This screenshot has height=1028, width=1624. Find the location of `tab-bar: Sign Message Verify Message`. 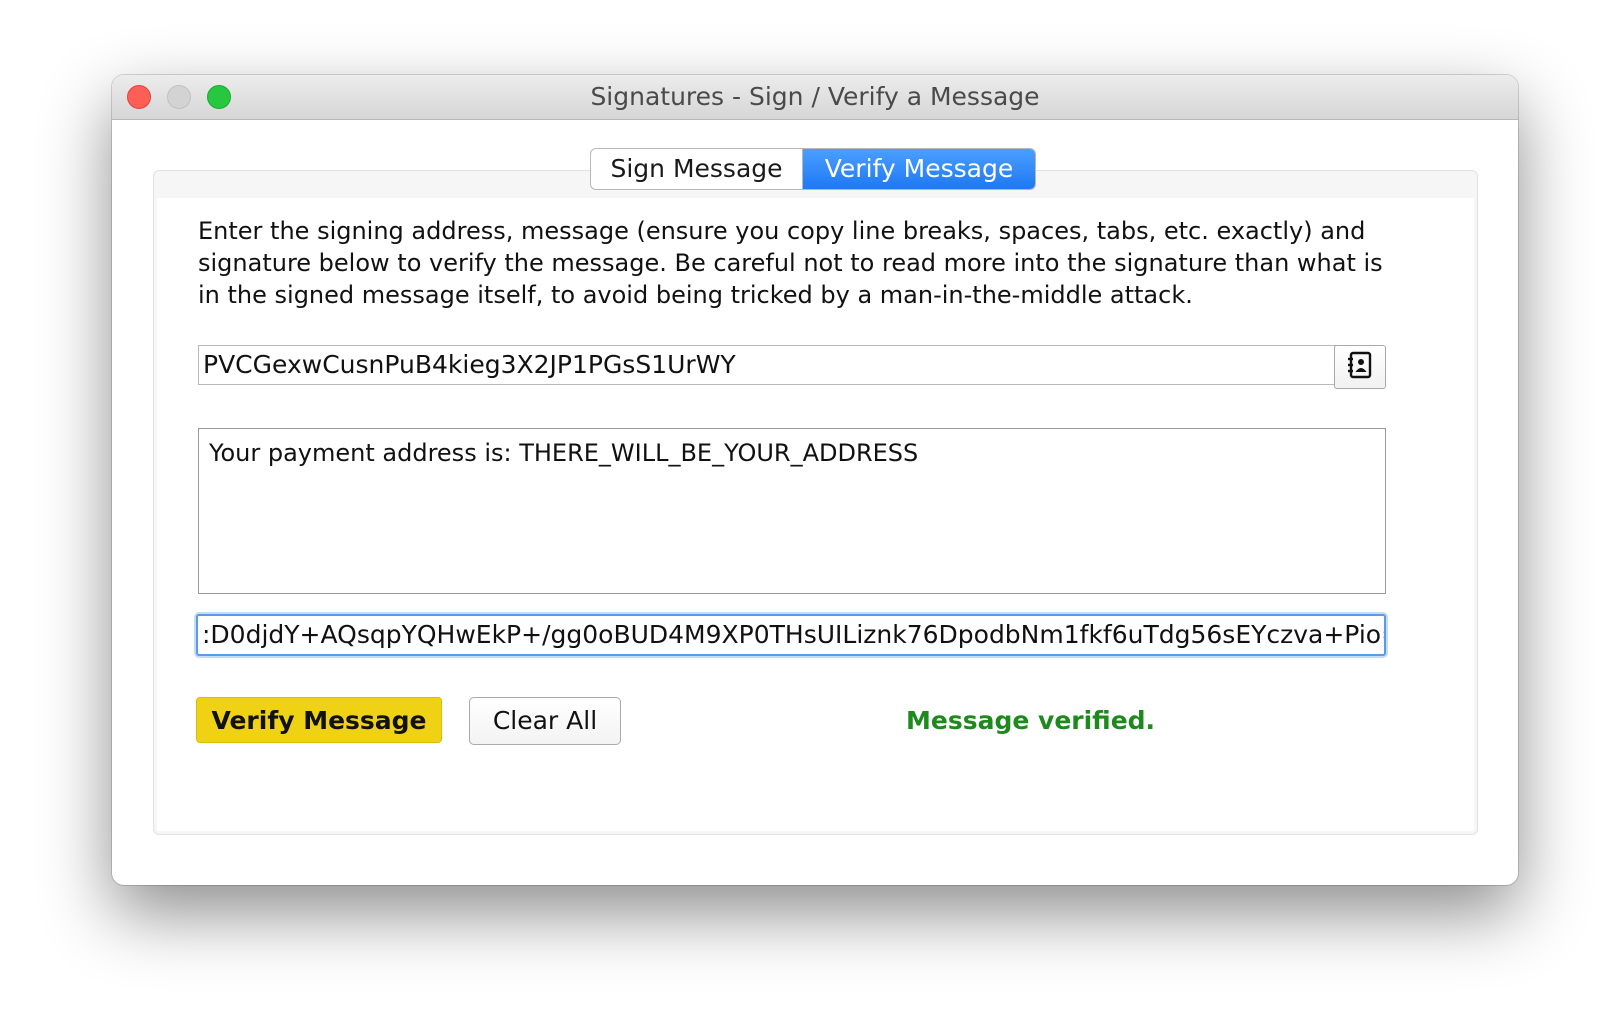

tab-bar: Sign Message Verify Message is located at coordinates (813, 169).